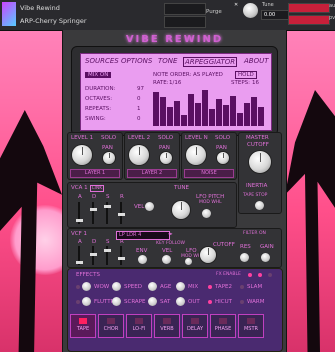 This screenshot has width=335, height=352. What do you see at coordinates (79, 220) in the screenshot?
I see `vca-attack-handle` at bounding box center [79, 220].